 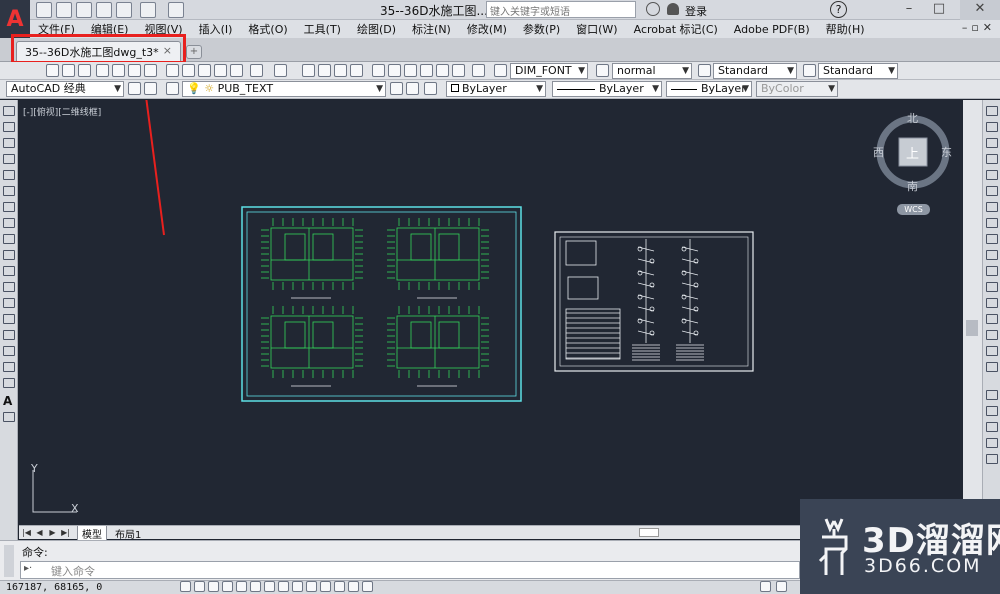 I want to click on plot-style-select: ByColor ▼, so click(x=797, y=89).